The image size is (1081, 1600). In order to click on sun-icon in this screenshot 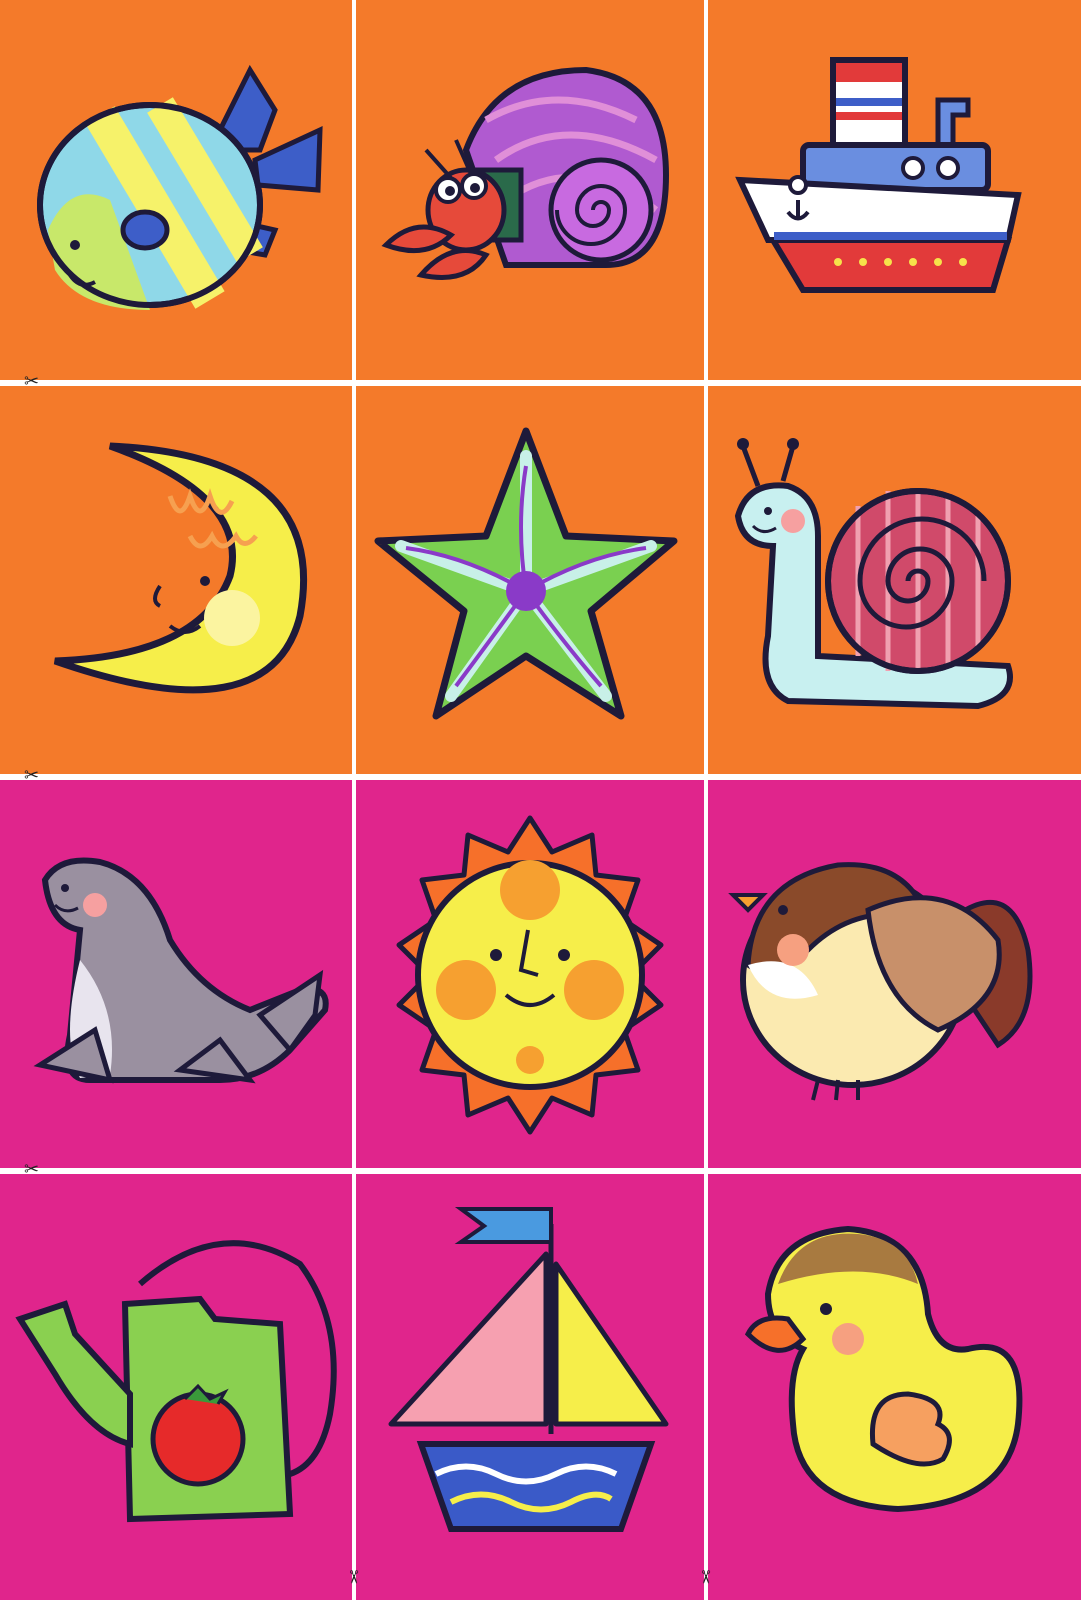, I will do `click(530, 975)`.